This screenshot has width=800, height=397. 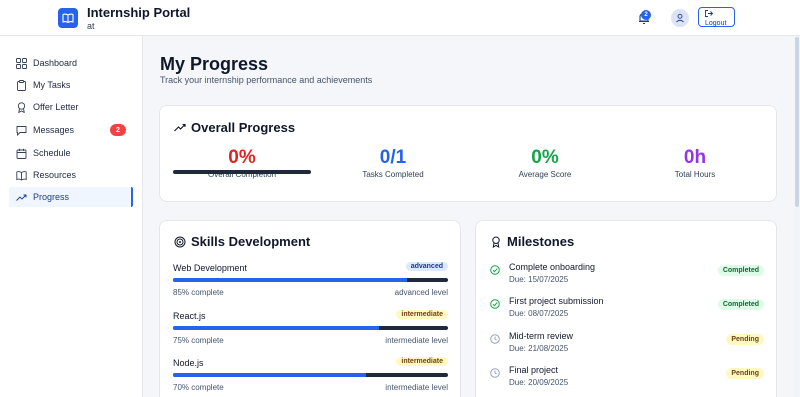 I want to click on stat-value: 0h, so click(x=695, y=157).